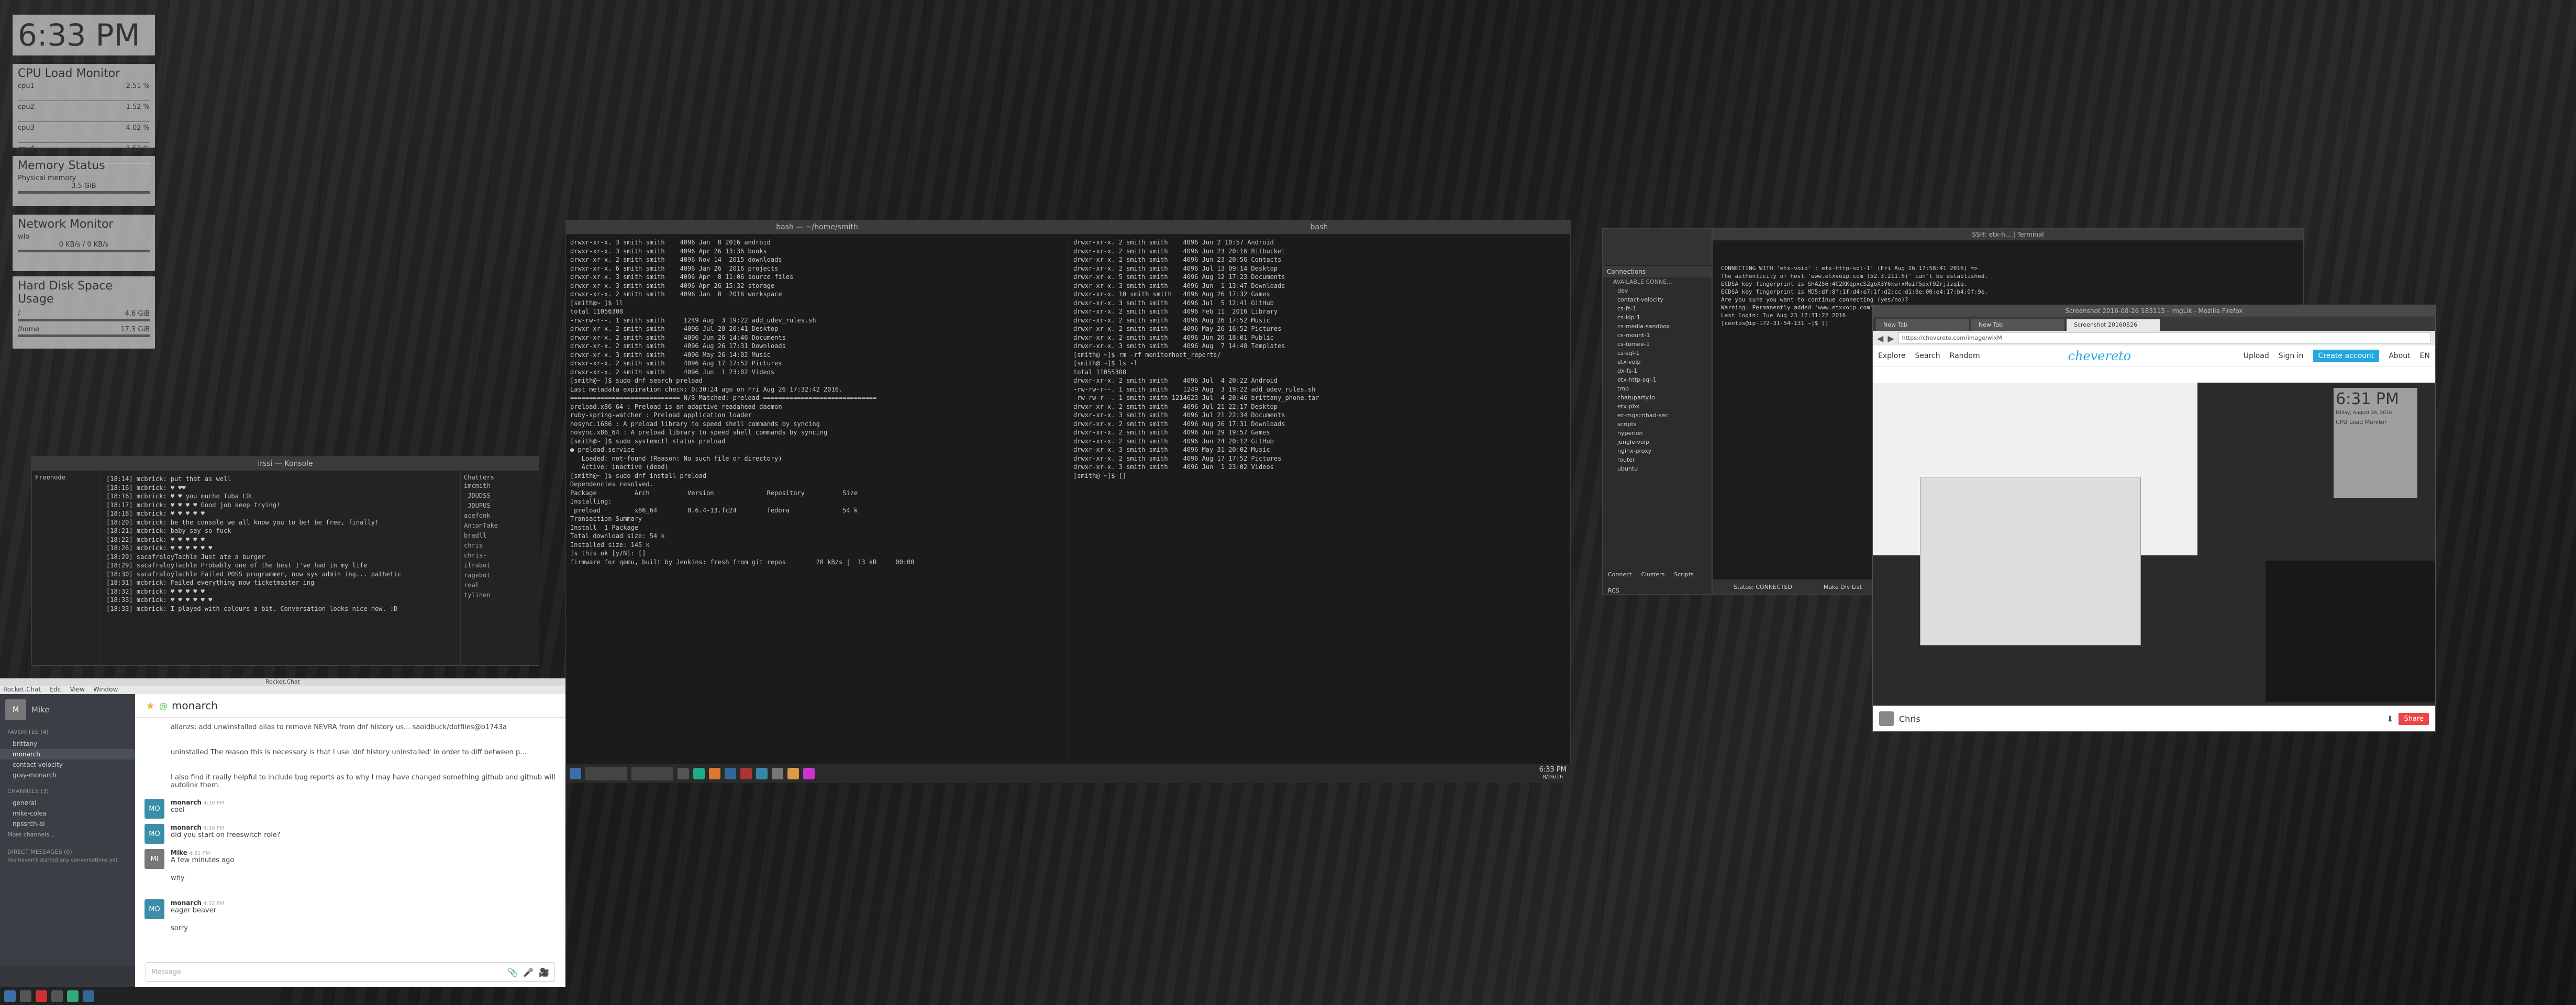 The width and height of the screenshot is (2576, 1005). I want to click on irc-user: ilrabot, so click(500, 566).